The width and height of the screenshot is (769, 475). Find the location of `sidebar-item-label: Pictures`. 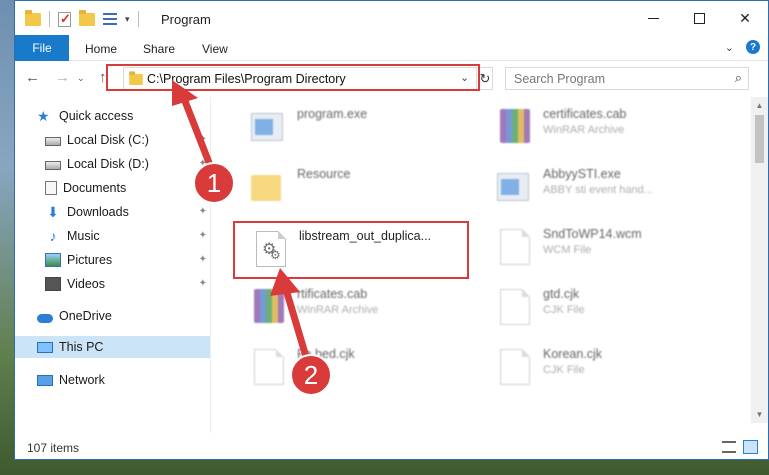

sidebar-item-label: Pictures is located at coordinates (90, 260).